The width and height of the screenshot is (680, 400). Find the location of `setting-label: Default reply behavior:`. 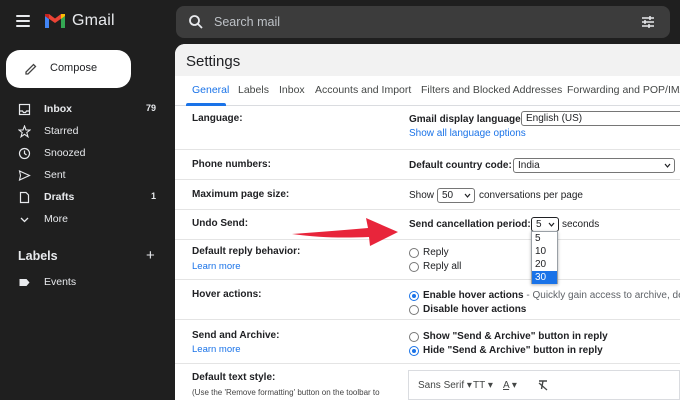

setting-label: Default reply behavior: is located at coordinates (246, 251).